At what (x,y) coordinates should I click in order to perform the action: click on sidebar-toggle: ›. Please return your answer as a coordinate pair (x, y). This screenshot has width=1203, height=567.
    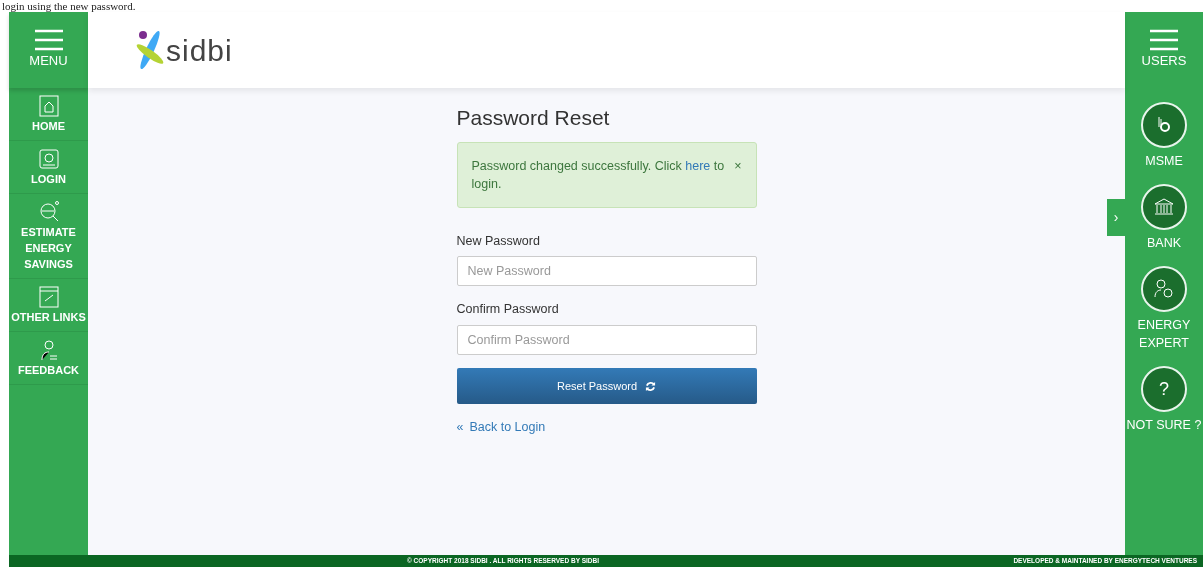
    Looking at the image, I should click on (1116, 217).